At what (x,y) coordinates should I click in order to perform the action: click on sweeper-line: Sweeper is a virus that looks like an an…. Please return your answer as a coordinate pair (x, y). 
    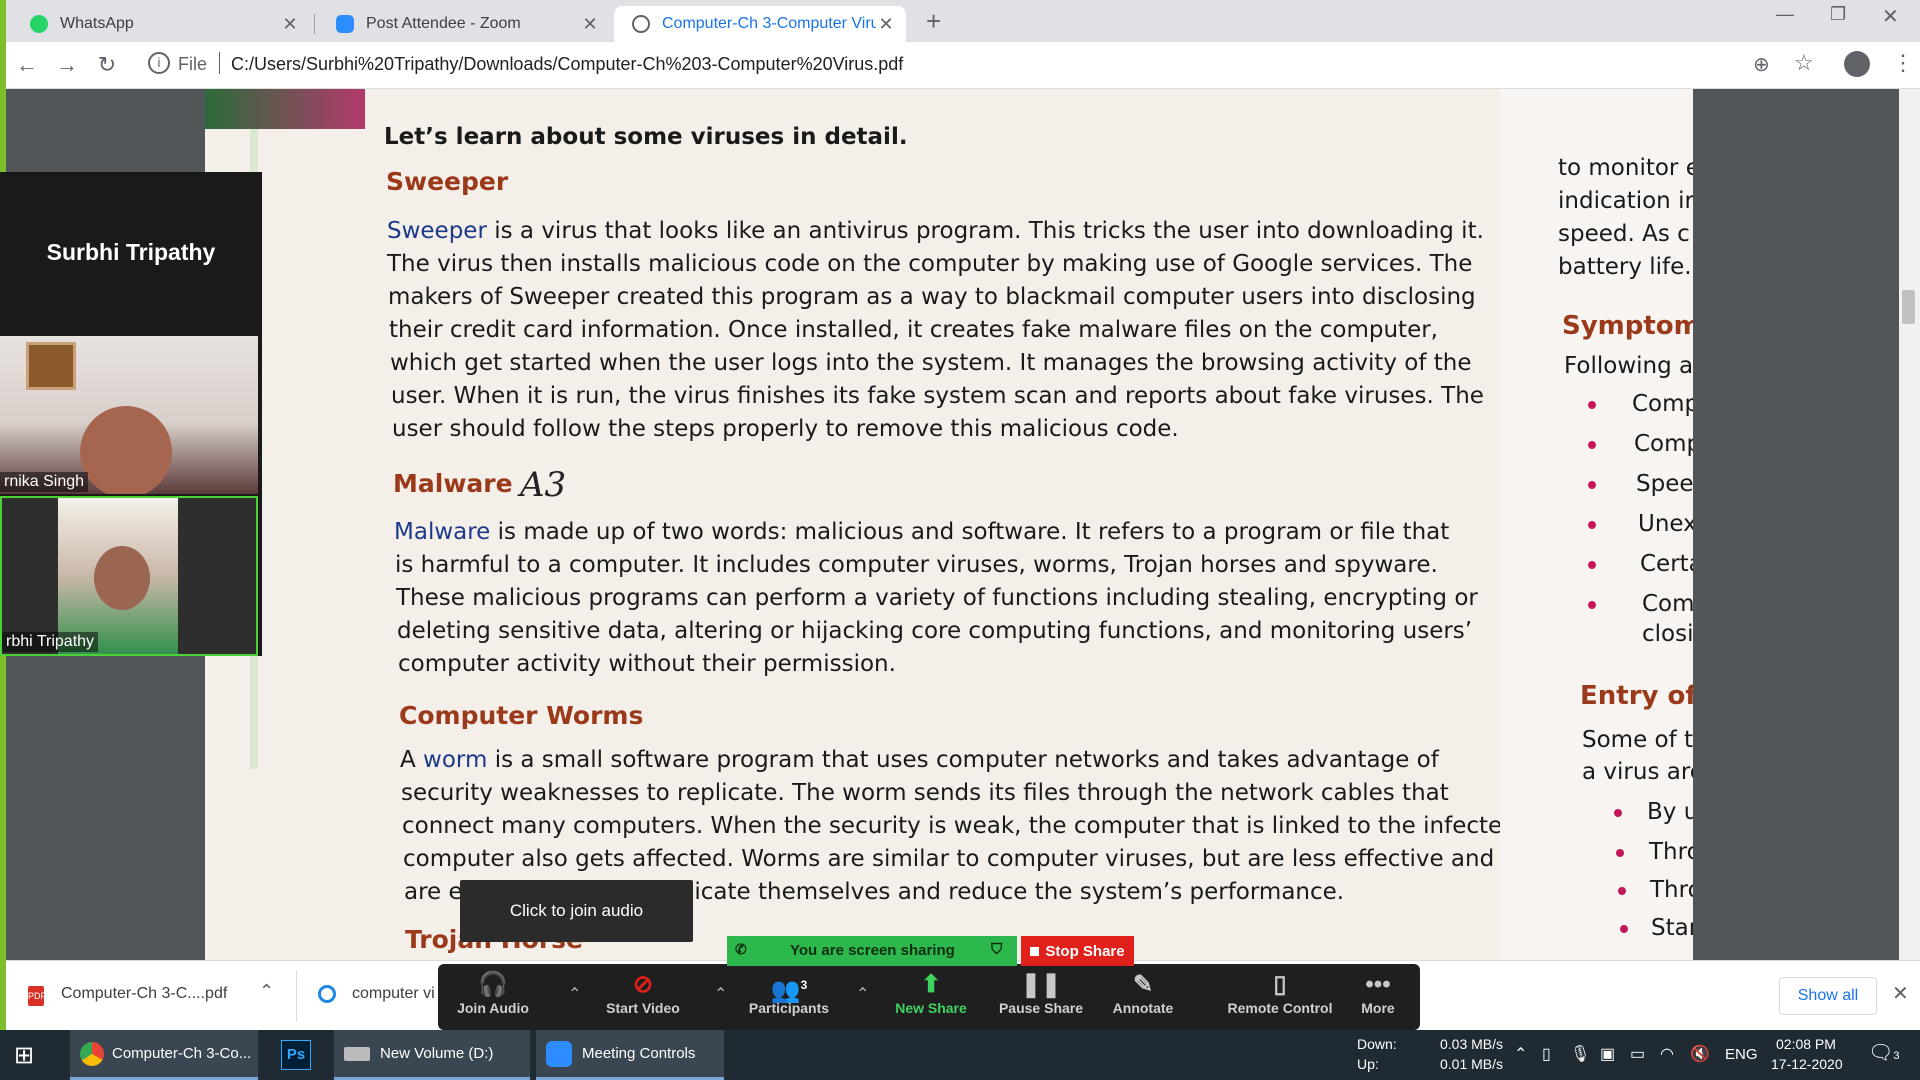
    Looking at the image, I should click on (935, 231).